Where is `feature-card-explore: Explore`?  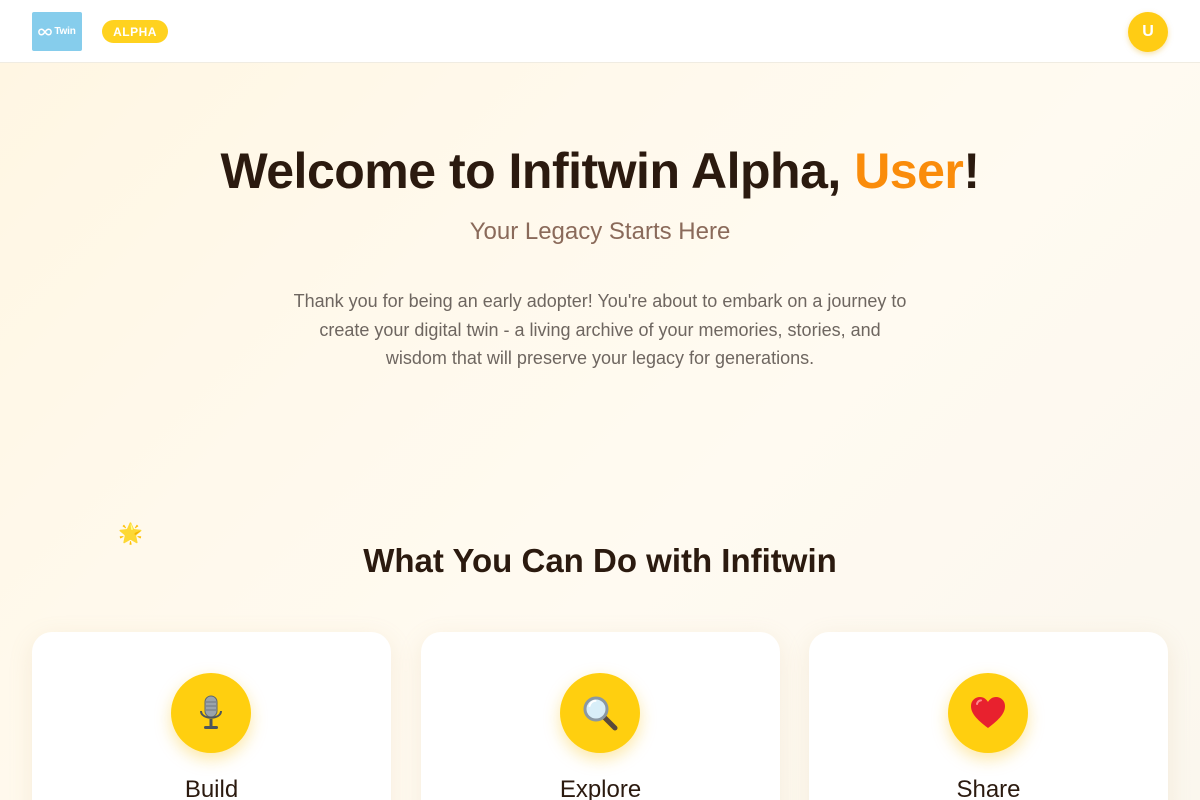 feature-card-explore: Explore is located at coordinates (600, 716).